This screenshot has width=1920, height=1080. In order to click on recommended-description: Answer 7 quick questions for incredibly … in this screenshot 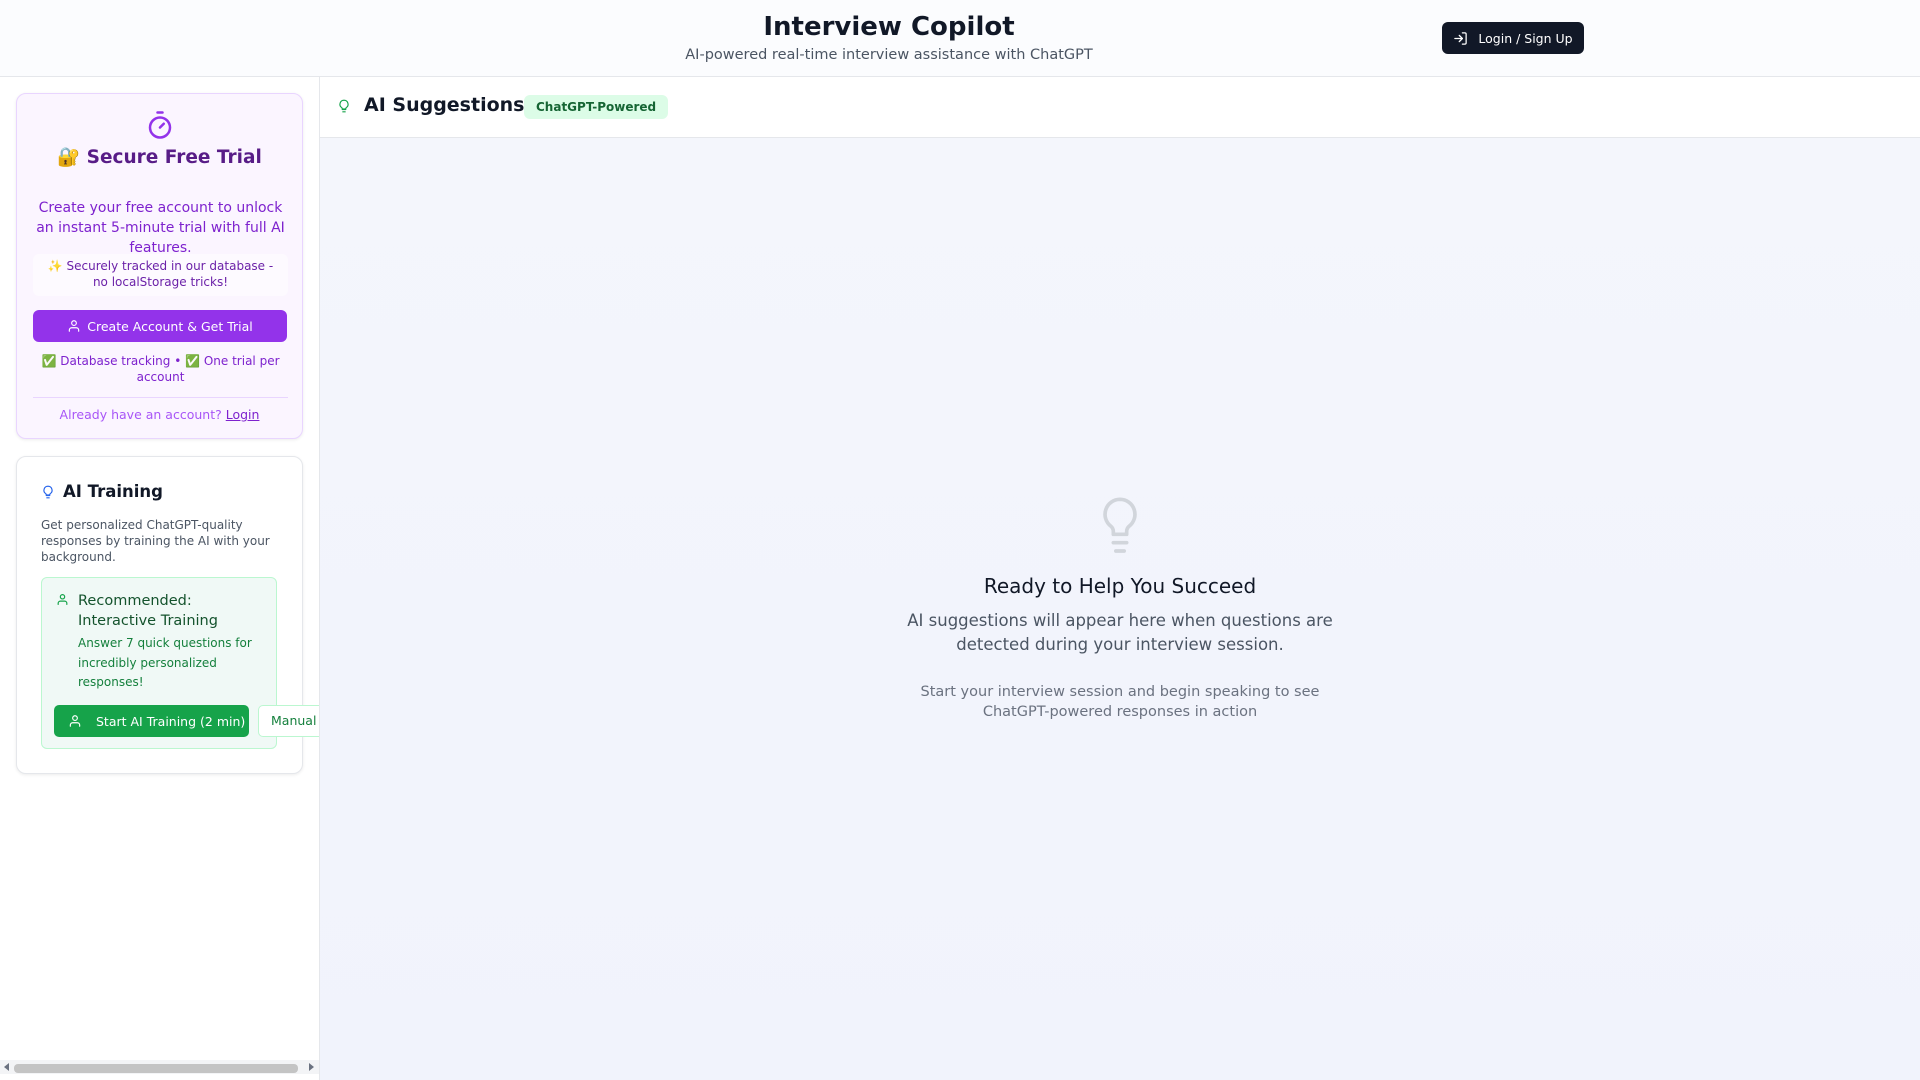, I will do `click(165, 662)`.